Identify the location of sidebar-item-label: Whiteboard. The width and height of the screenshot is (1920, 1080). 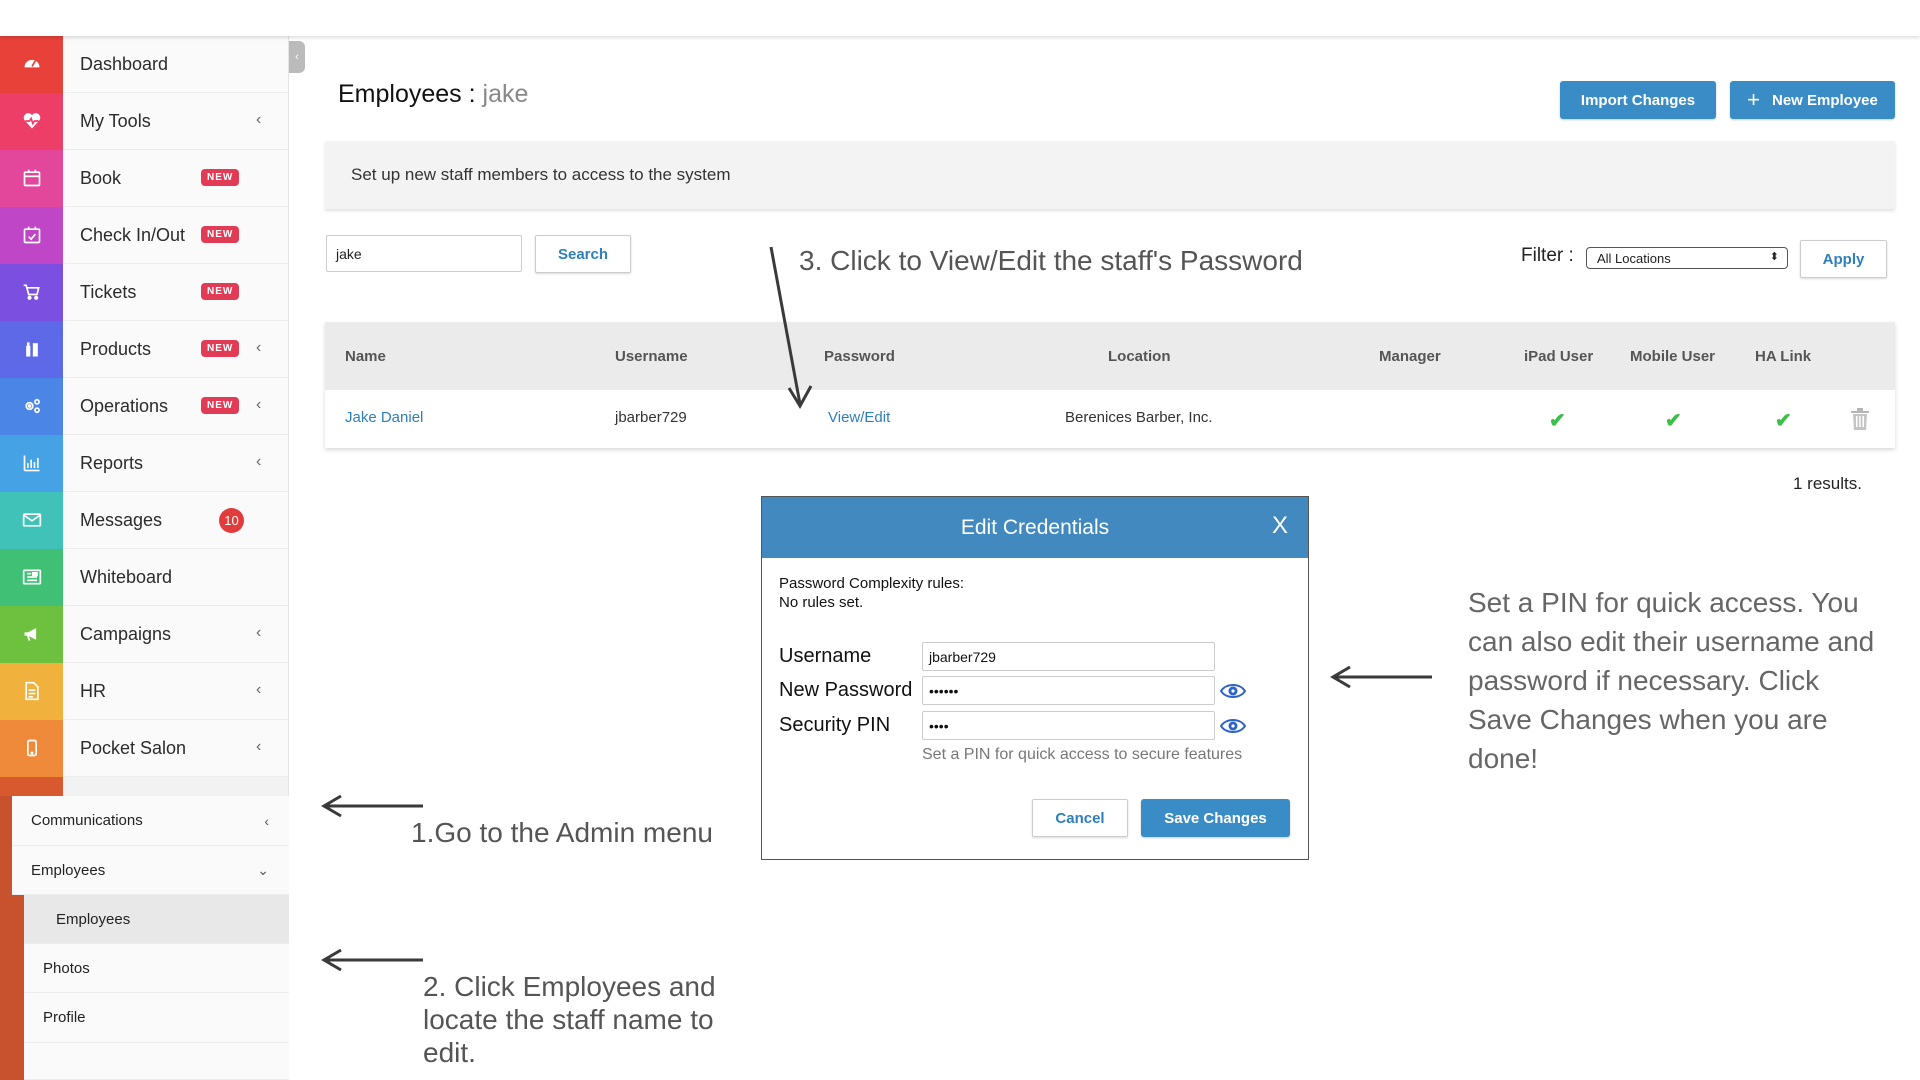
(126, 576).